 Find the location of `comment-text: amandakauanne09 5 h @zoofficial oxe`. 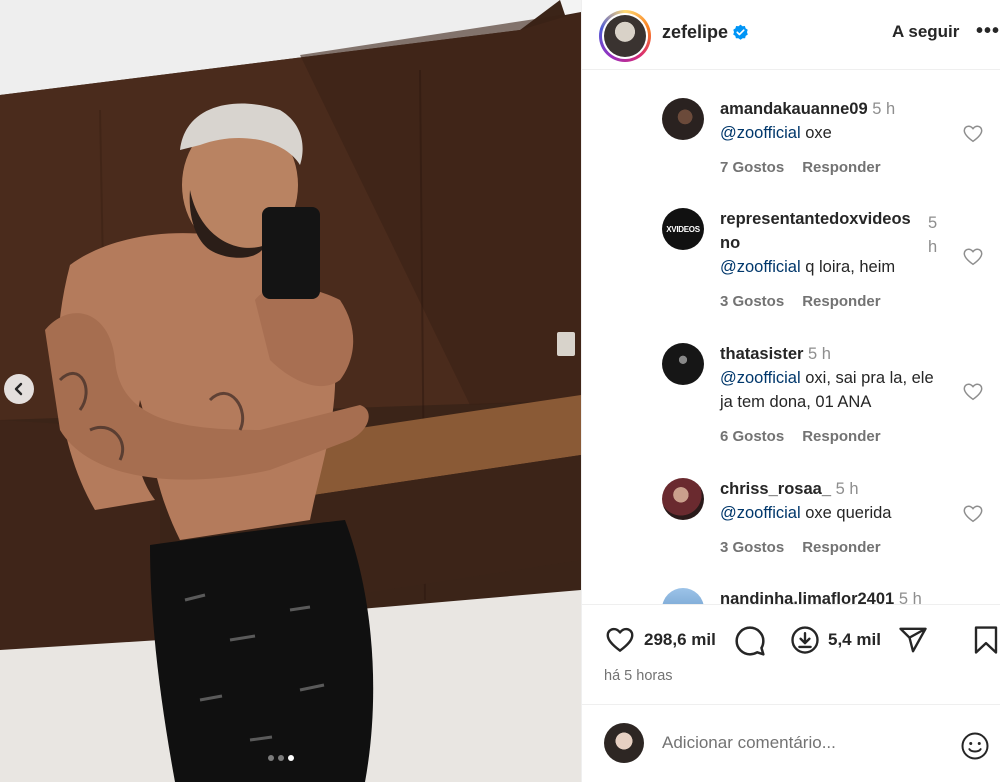

comment-text: amandakauanne09 5 h @zoofficial oxe is located at coordinates (835, 121).